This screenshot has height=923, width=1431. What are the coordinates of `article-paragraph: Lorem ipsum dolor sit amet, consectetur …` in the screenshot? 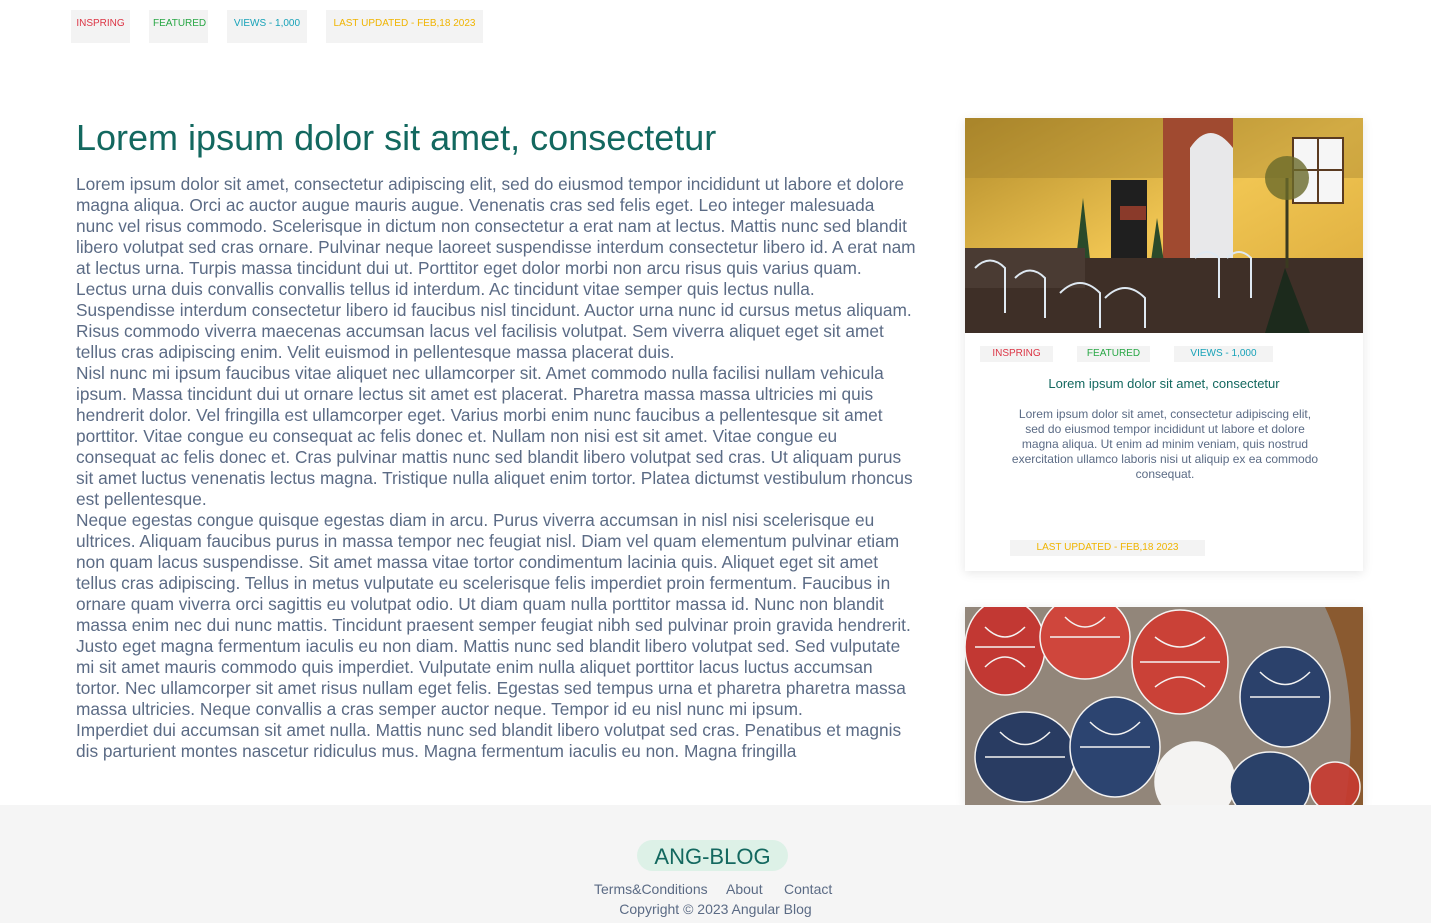 It's located at (496, 268).